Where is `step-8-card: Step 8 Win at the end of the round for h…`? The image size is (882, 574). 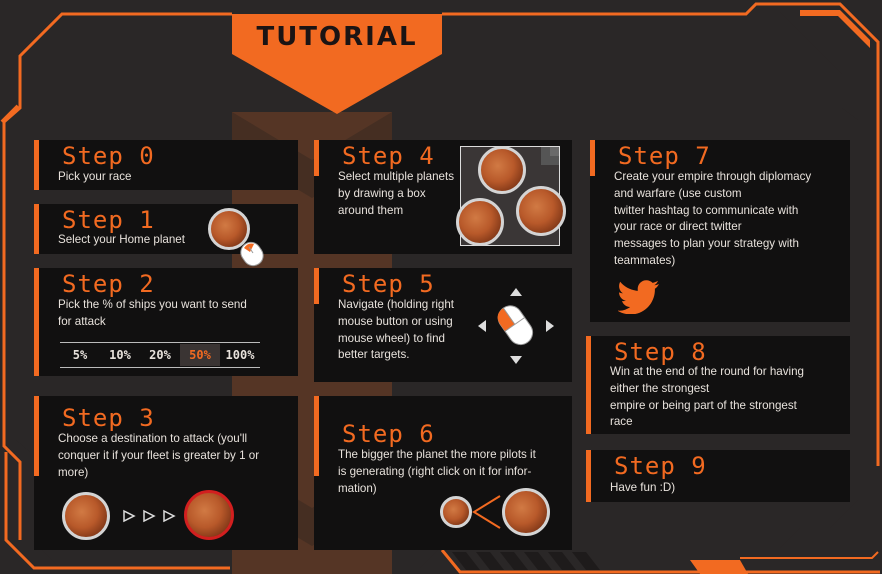 step-8-card: Step 8 Win at the end of the round for h… is located at coordinates (718, 385).